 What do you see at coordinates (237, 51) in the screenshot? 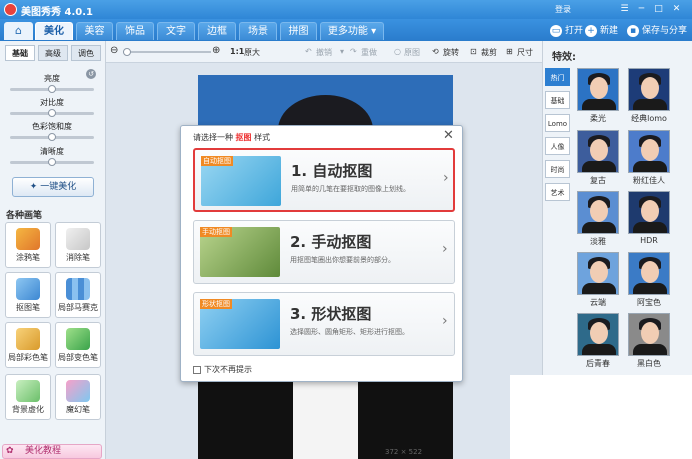
I see `zoom-1to1-button: 1:1` at bounding box center [237, 51].